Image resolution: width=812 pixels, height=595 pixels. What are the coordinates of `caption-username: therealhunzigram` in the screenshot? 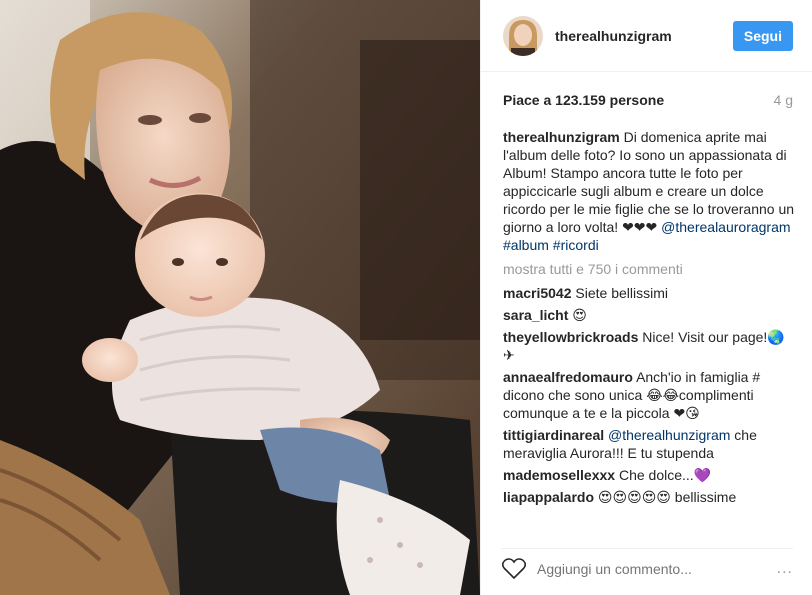 It's located at (561, 137).